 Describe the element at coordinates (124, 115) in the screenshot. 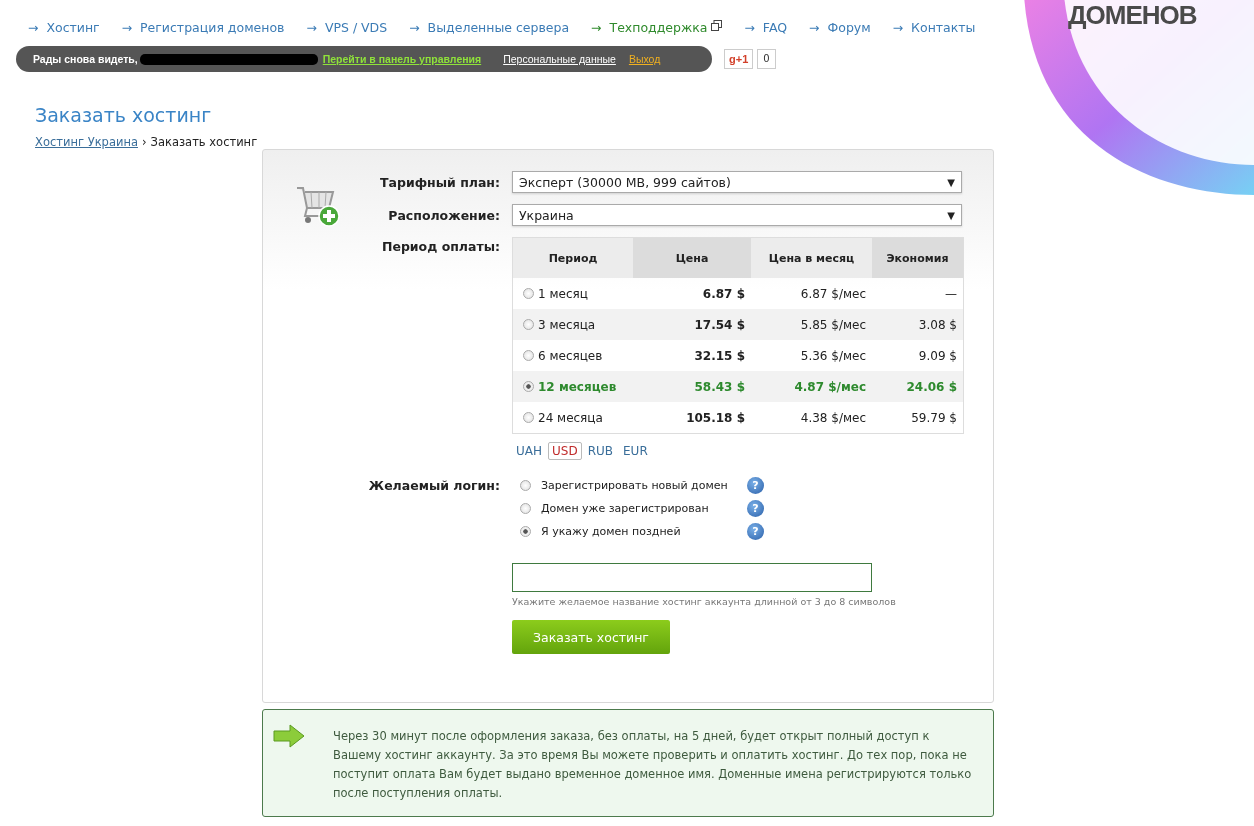

I see `page-title: Заказать хостинг` at that location.